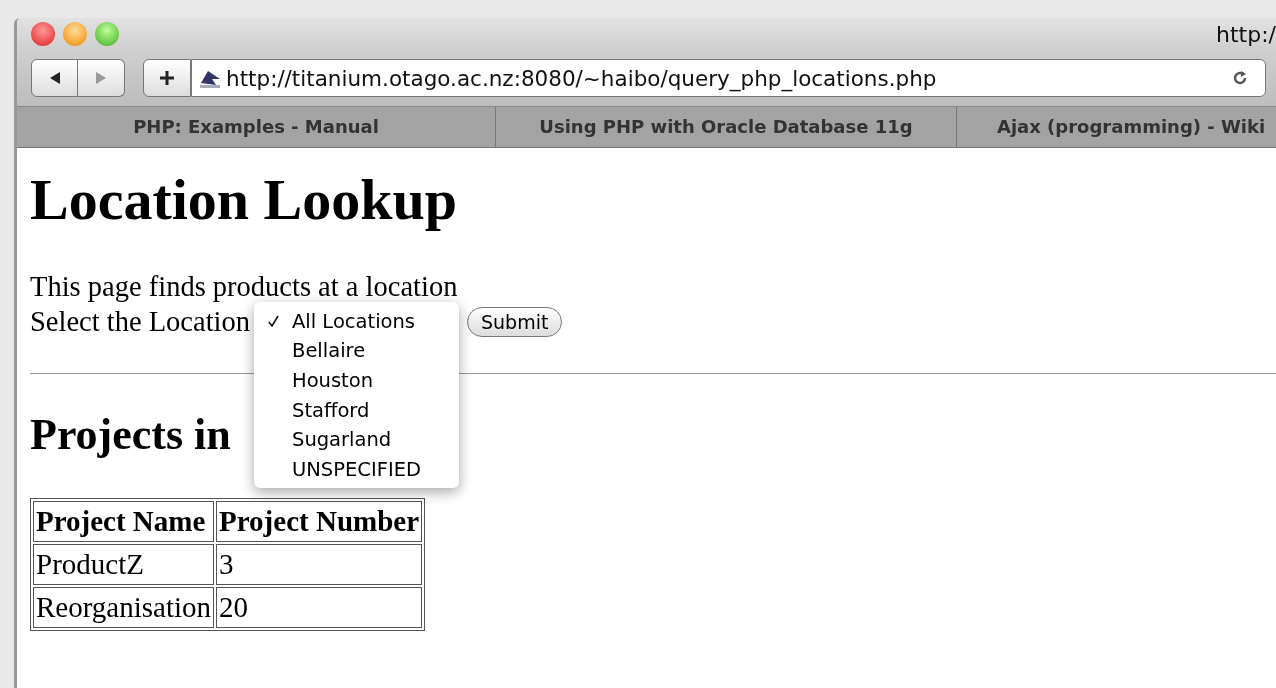 This screenshot has width=1276, height=688. What do you see at coordinates (244, 200) in the screenshot?
I see `page-heading: Location Lookup` at bounding box center [244, 200].